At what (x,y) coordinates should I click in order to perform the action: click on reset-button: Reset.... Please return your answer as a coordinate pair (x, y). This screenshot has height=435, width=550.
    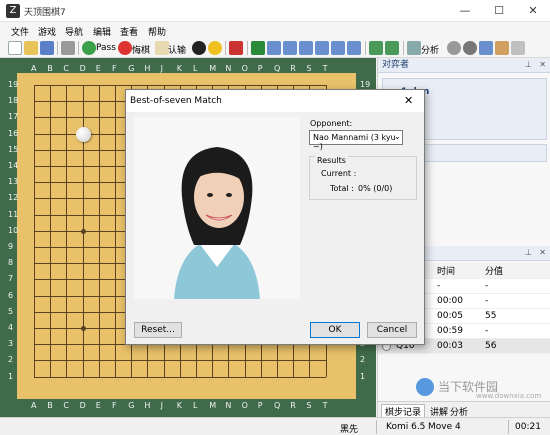
    Looking at the image, I should click on (158, 330).